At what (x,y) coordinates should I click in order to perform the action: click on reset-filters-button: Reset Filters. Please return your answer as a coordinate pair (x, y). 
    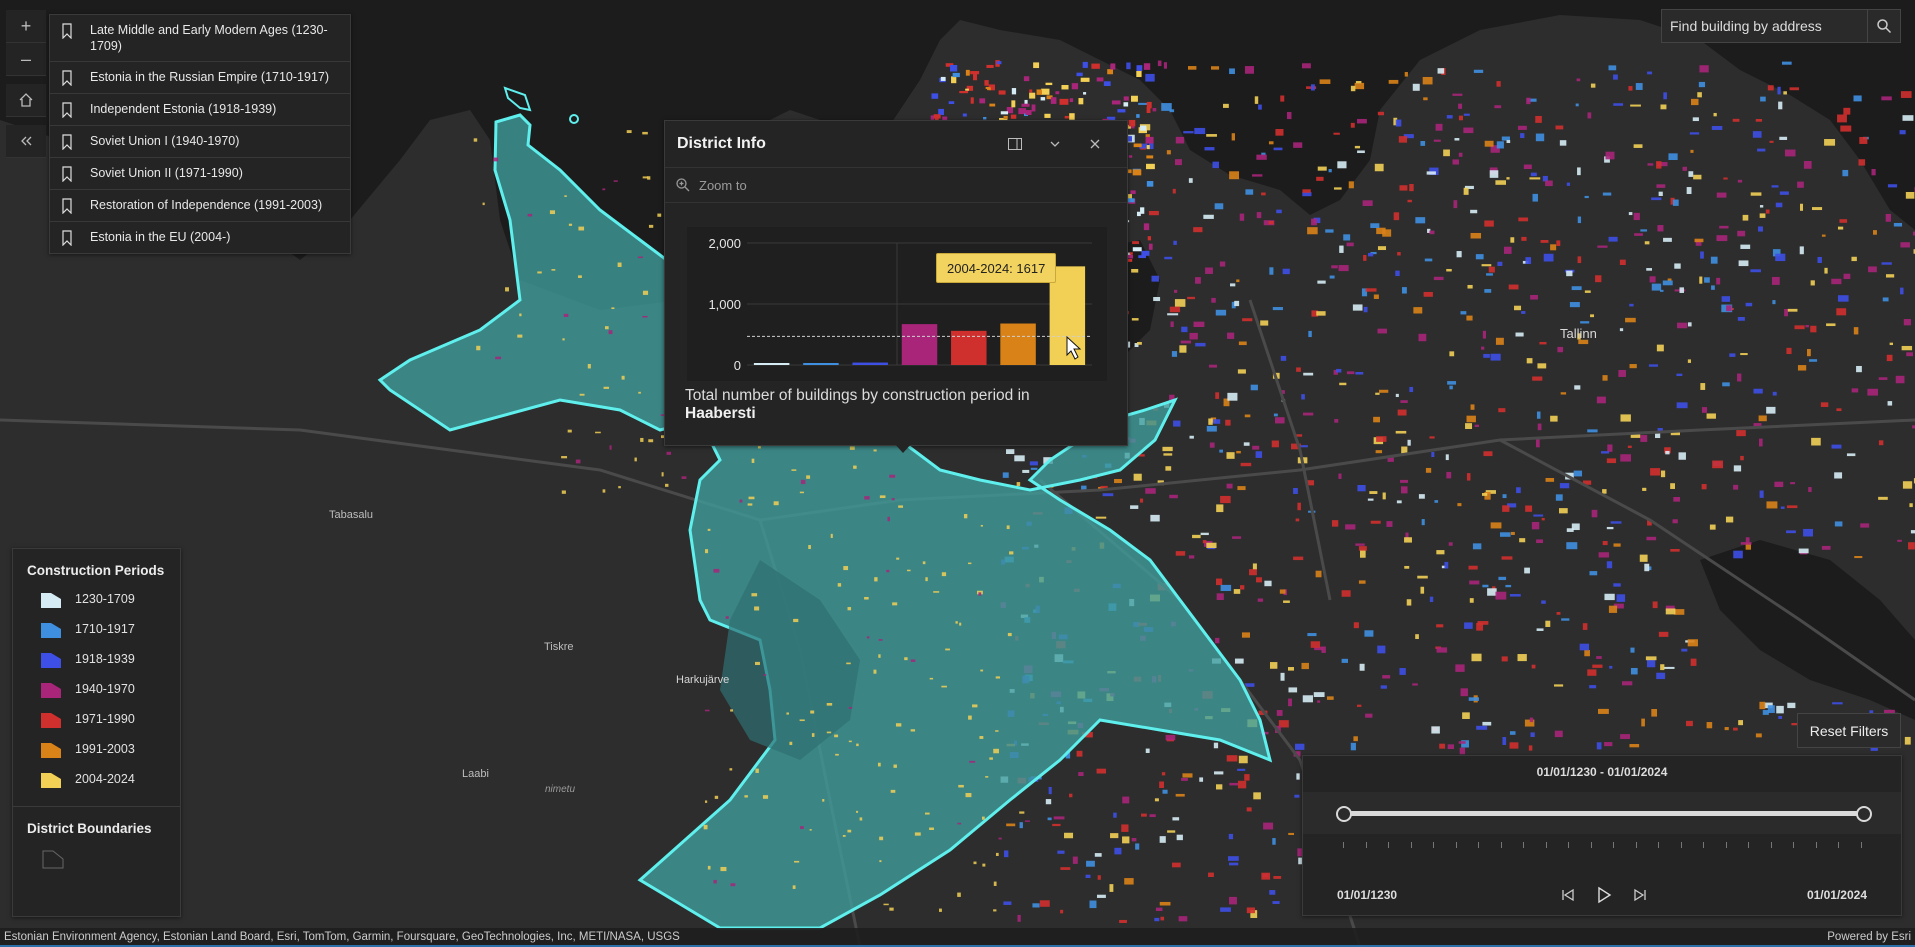
    Looking at the image, I should click on (1849, 730).